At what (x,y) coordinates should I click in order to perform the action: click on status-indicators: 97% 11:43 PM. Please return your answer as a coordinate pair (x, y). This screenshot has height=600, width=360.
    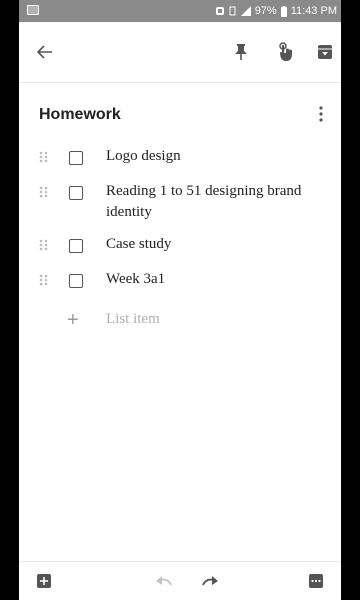
    Looking at the image, I should click on (276, 11).